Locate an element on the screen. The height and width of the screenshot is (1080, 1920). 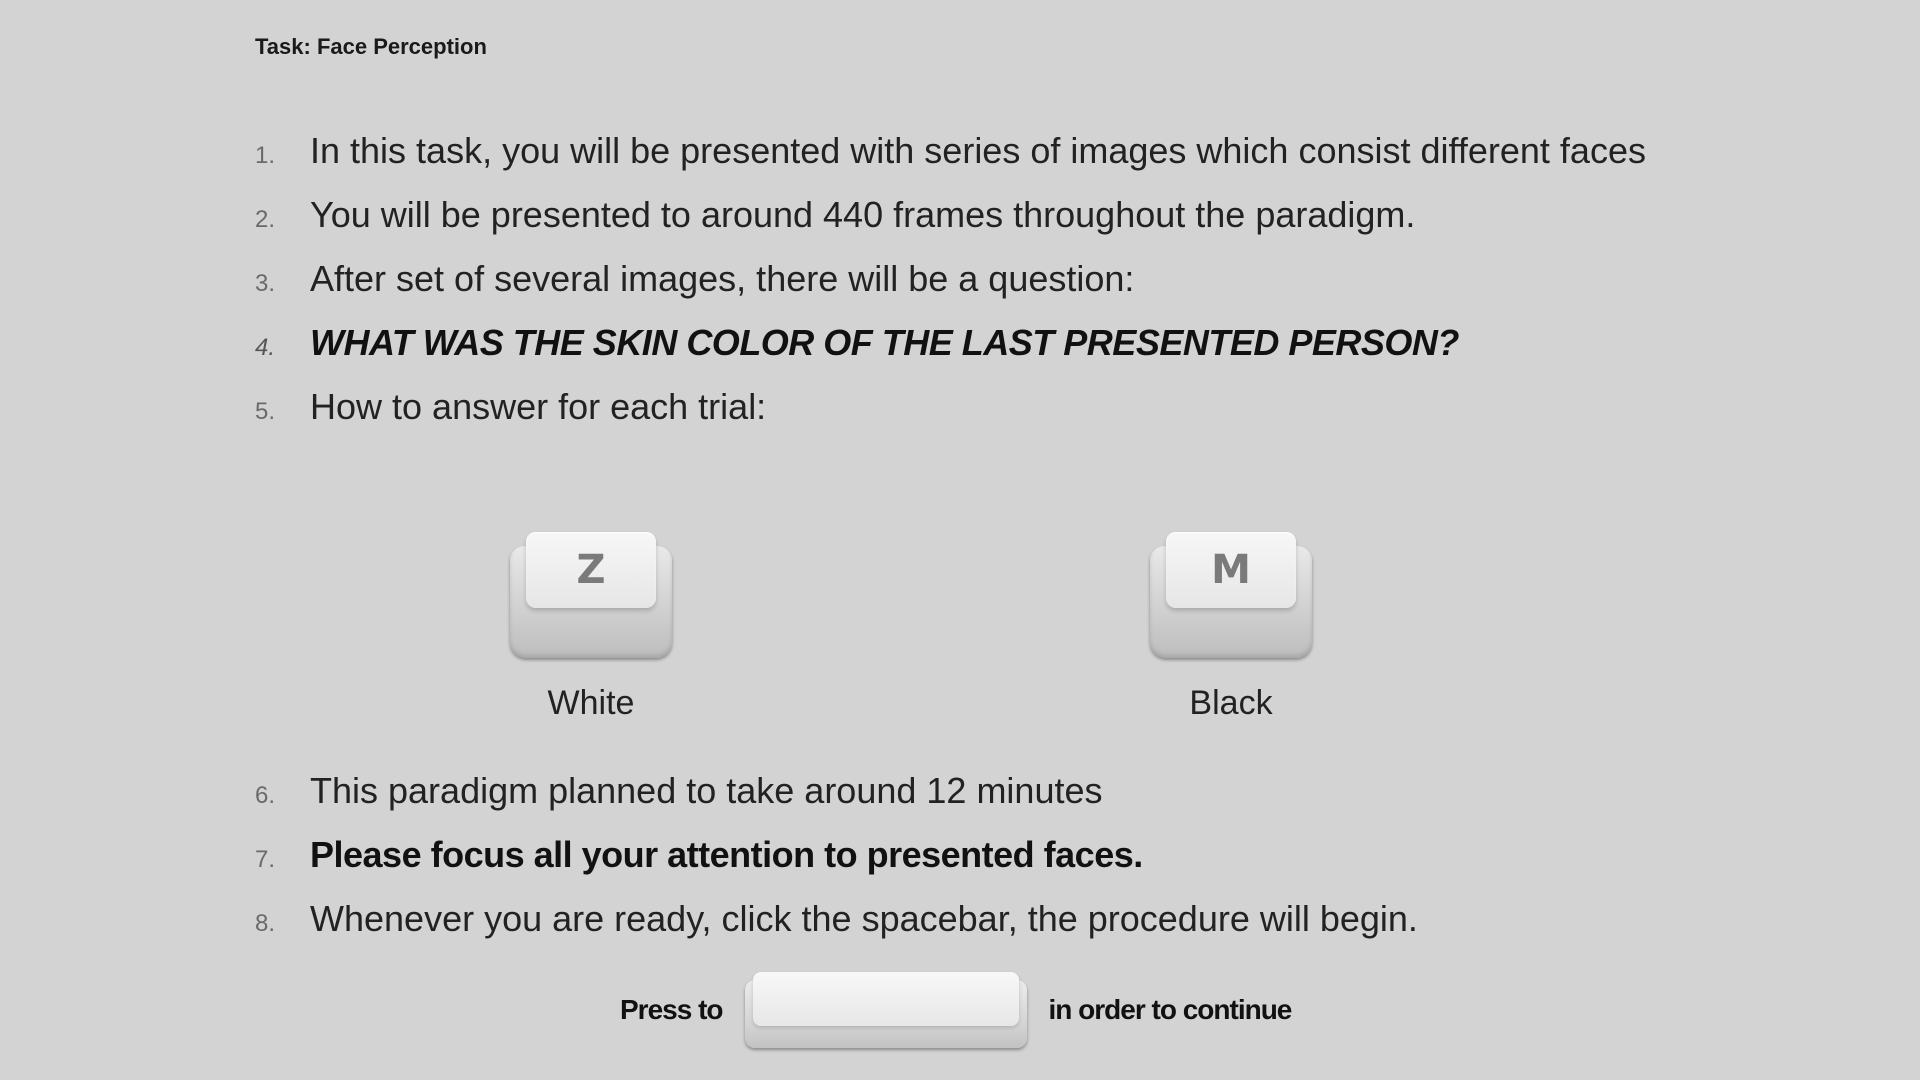
instruction-number: 7. is located at coordinates (265, 859).